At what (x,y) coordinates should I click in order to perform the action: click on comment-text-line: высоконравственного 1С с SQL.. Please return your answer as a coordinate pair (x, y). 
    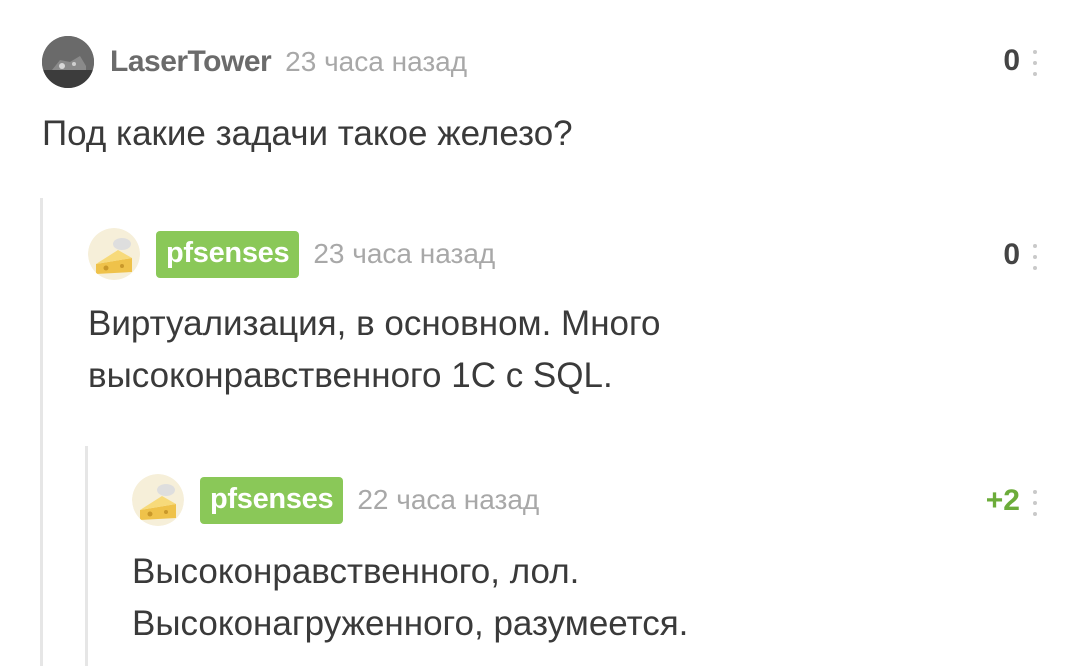
    Looking at the image, I should click on (350, 375).